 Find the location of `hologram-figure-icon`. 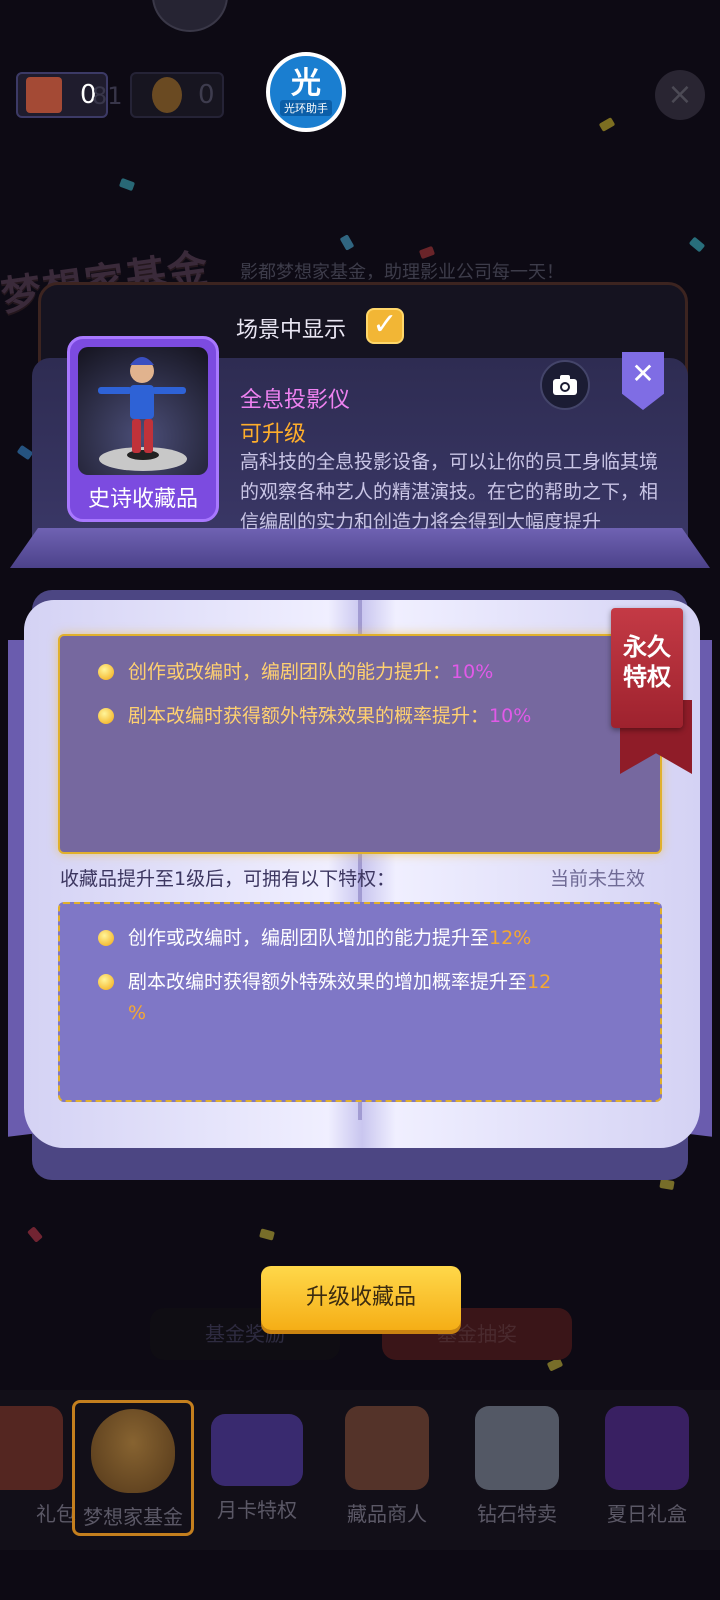

hologram-figure-icon is located at coordinates (142, 414).